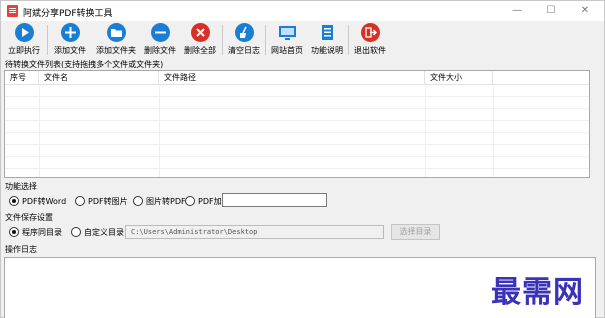 Image resolution: width=605 pixels, height=318 pixels. I want to click on help-label: 功能说明, so click(327, 50).